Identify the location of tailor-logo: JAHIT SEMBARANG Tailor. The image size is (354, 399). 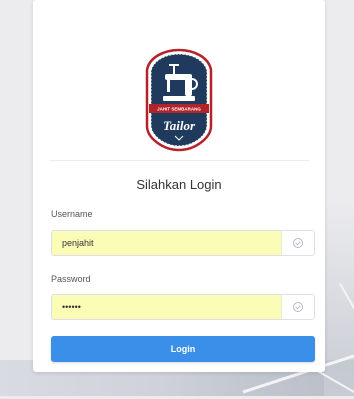
(179, 100).